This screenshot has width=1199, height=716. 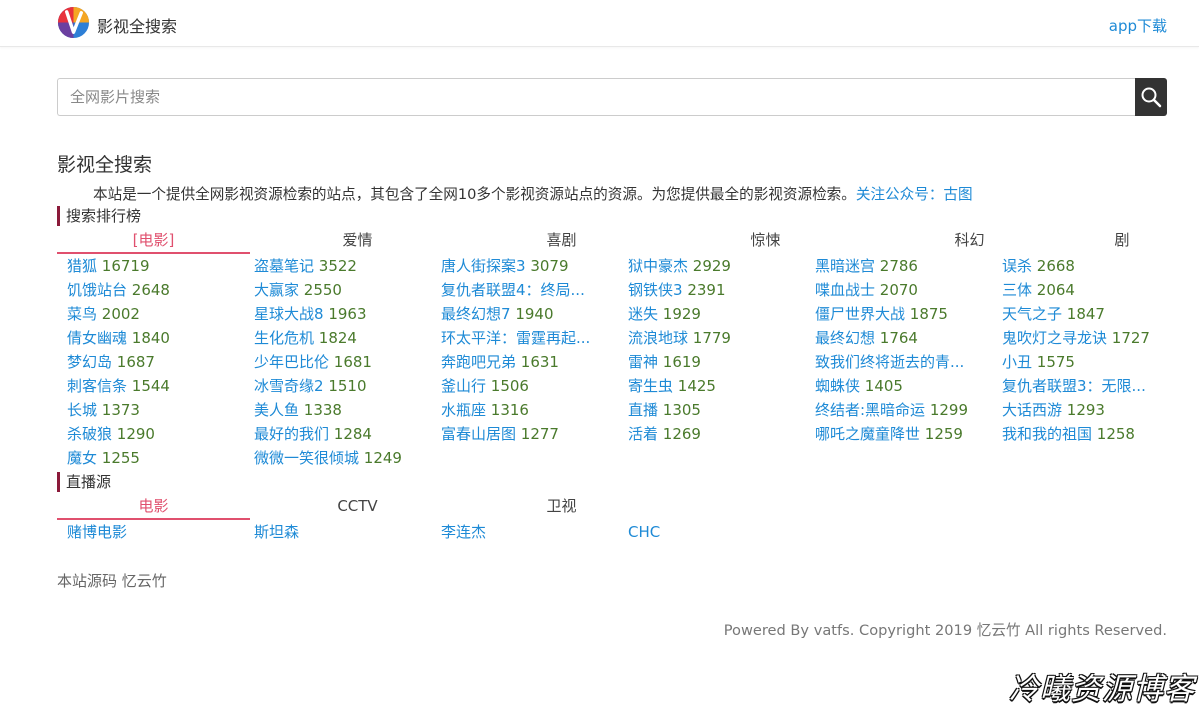 I want to click on ranking-item: 喋血战士 2070, so click(x=905, y=290).